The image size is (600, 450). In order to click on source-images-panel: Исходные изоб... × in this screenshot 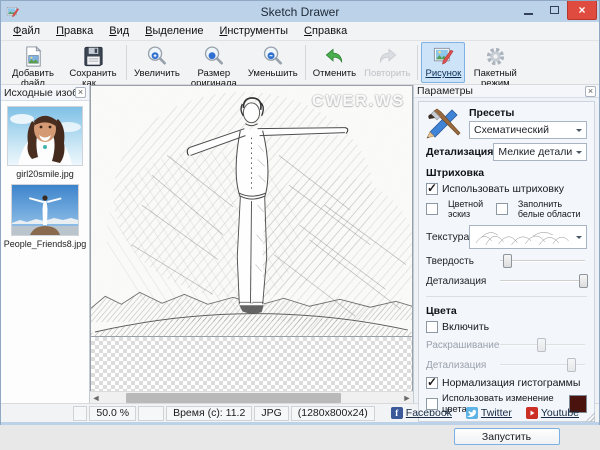, I will do `click(45, 244)`.